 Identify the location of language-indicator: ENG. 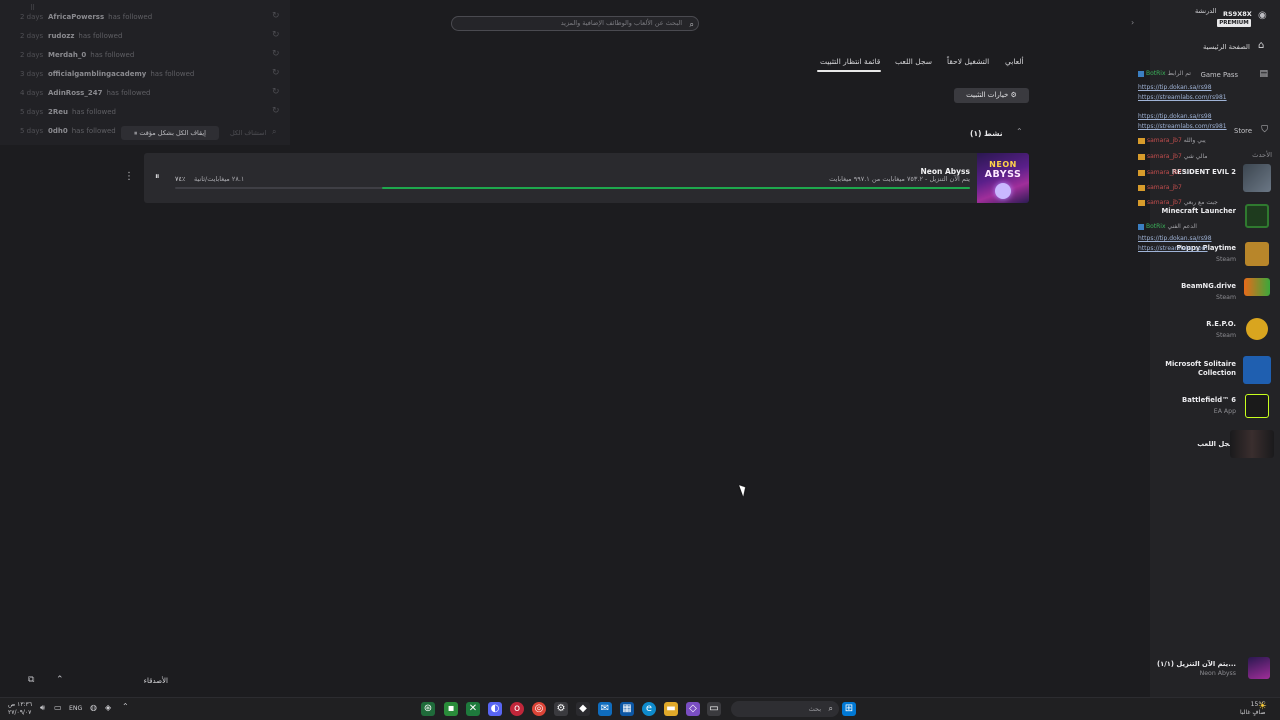
(75, 708).